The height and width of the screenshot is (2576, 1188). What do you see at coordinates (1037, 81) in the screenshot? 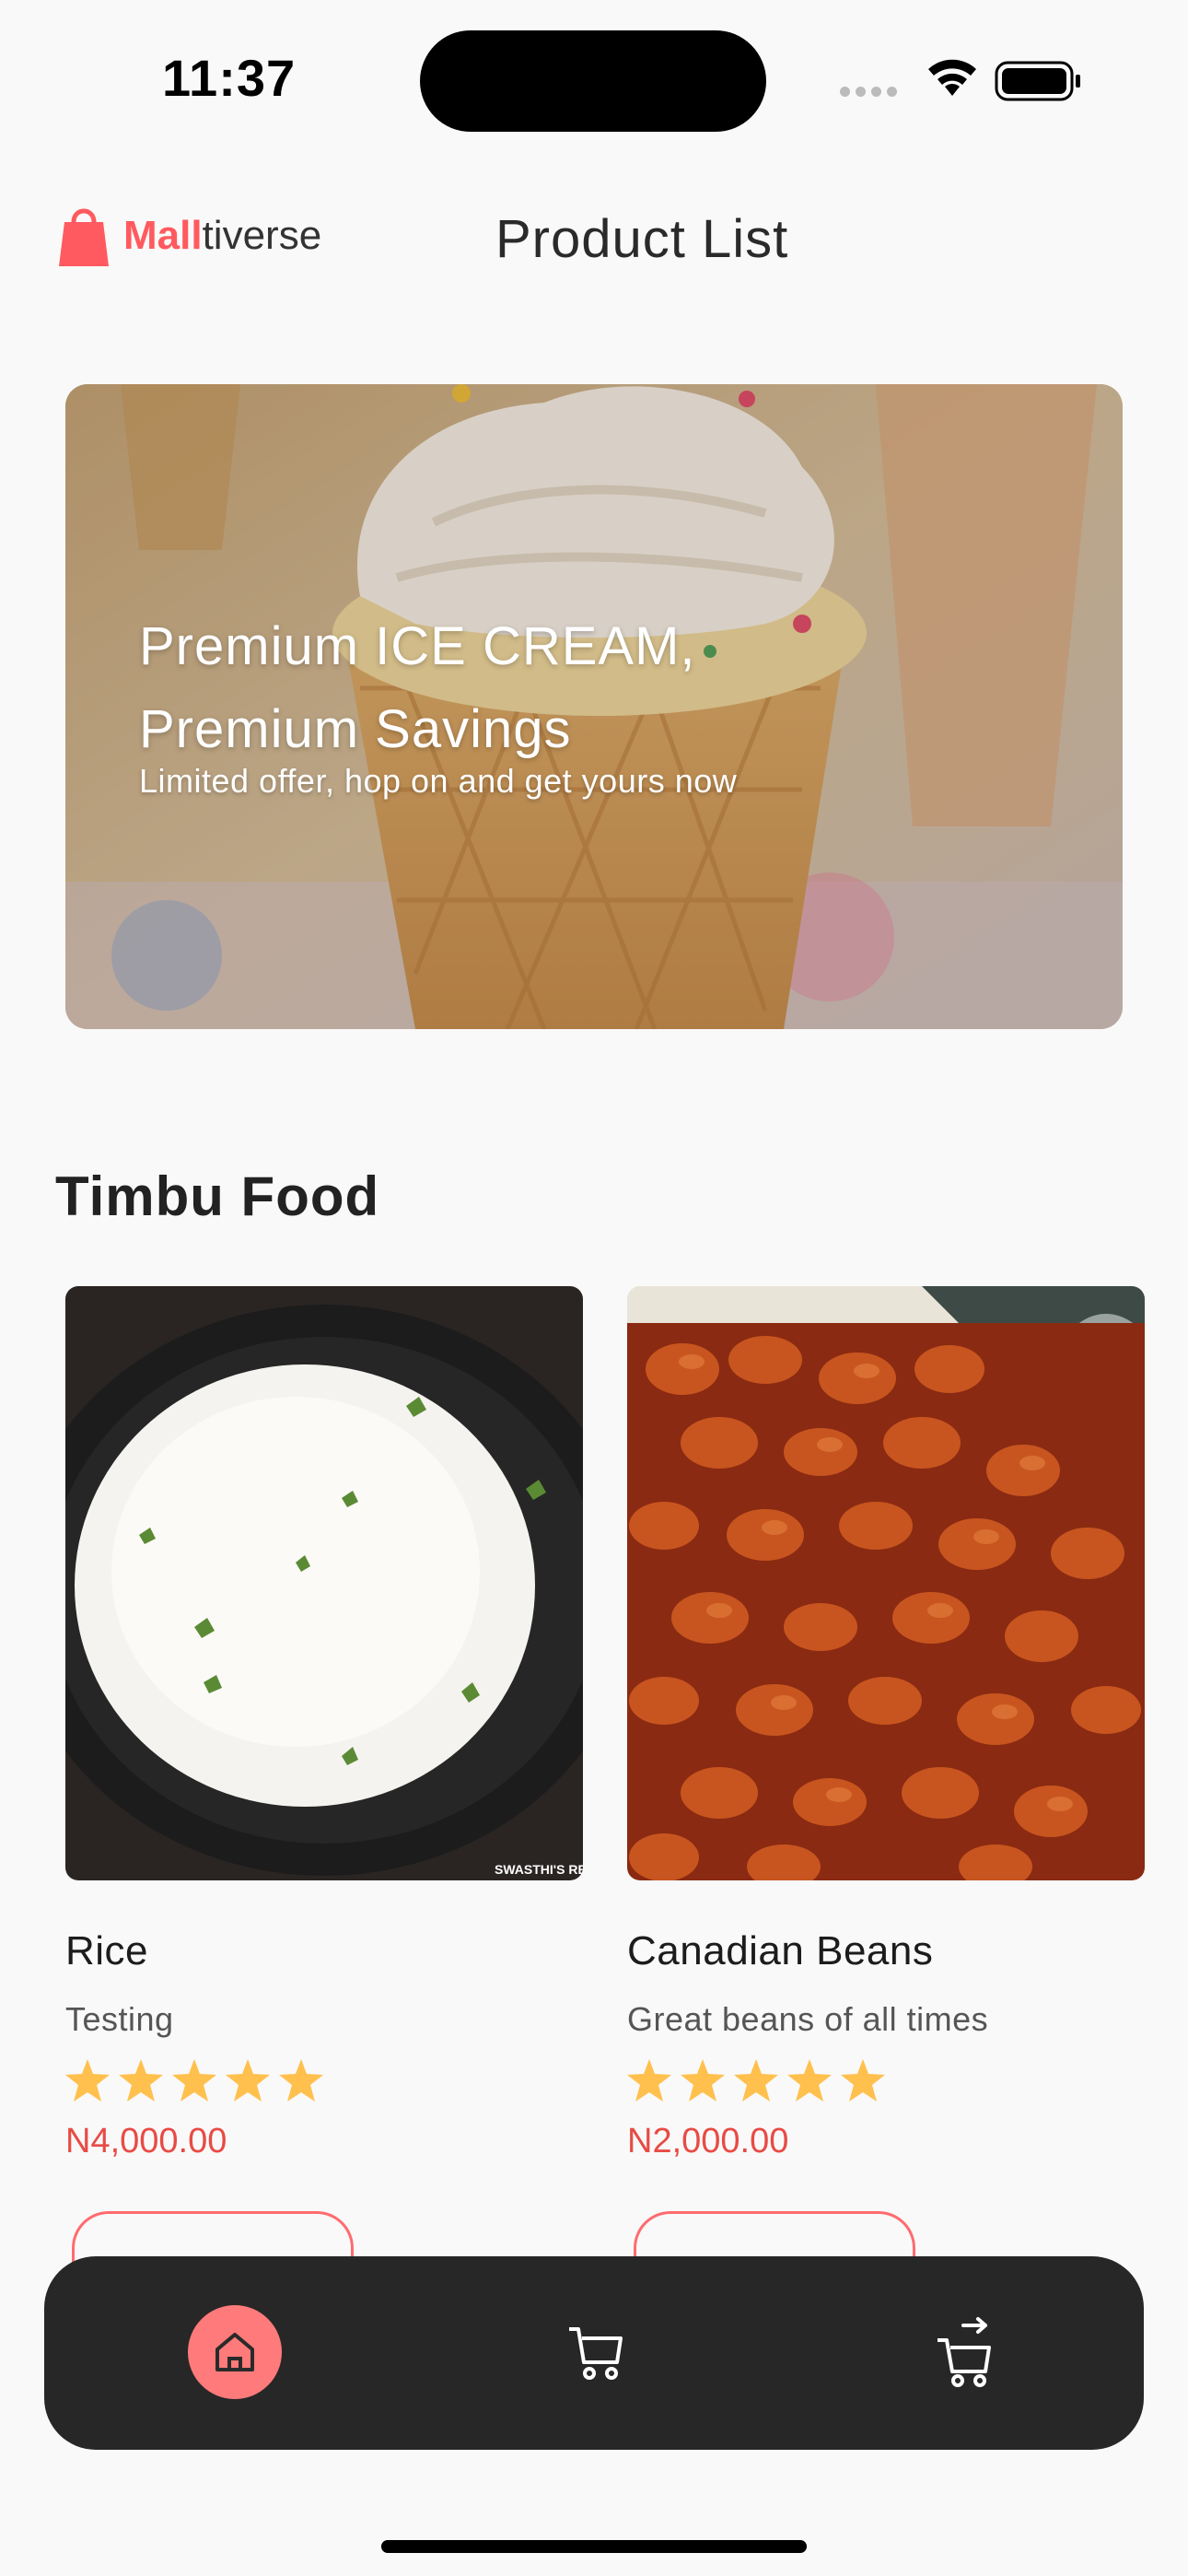
I see `battery-icon` at bounding box center [1037, 81].